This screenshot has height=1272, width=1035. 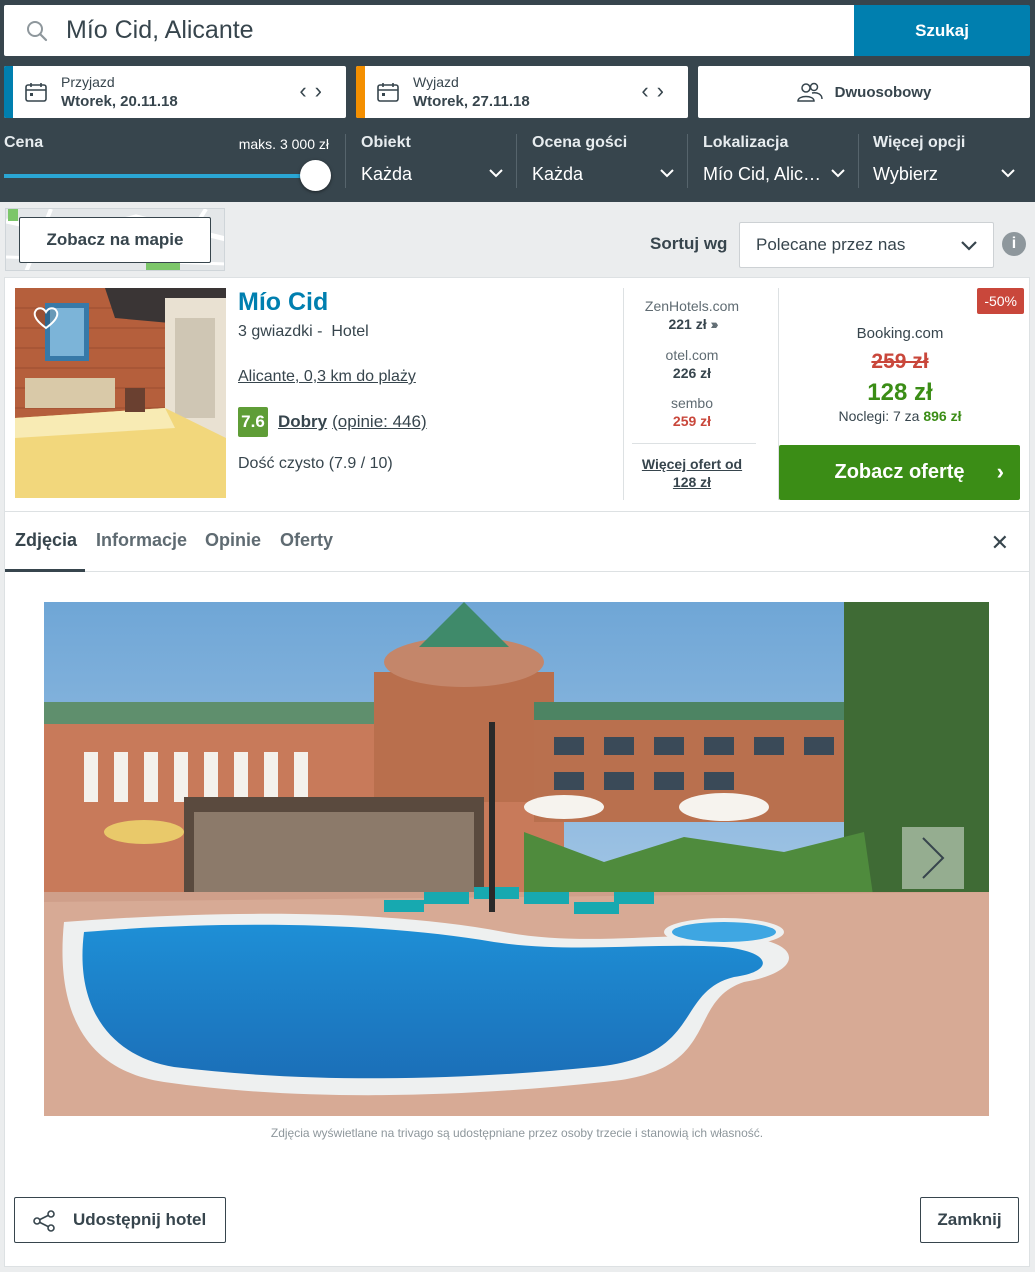 What do you see at coordinates (175, 92) in the screenshot?
I see `checkin-field: Przyjazd Wtorek, 20.11.18 ‹›` at bounding box center [175, 92].